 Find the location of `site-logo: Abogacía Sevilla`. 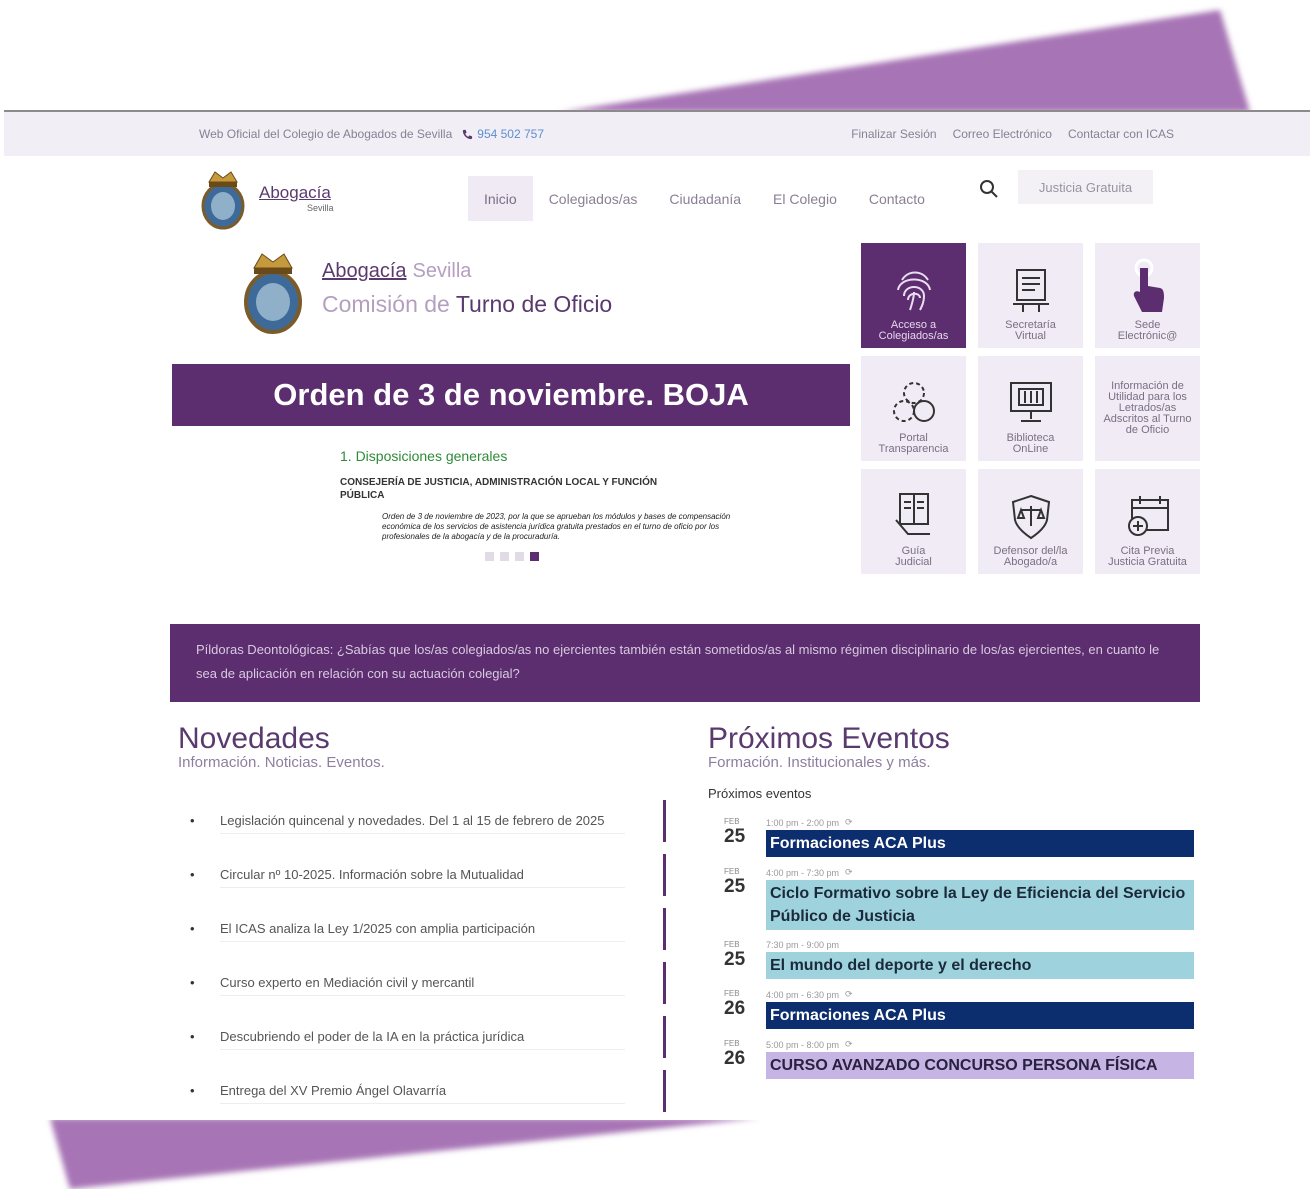

site-logo: Abogacía Sevilla is located at coordinates (265, 198).